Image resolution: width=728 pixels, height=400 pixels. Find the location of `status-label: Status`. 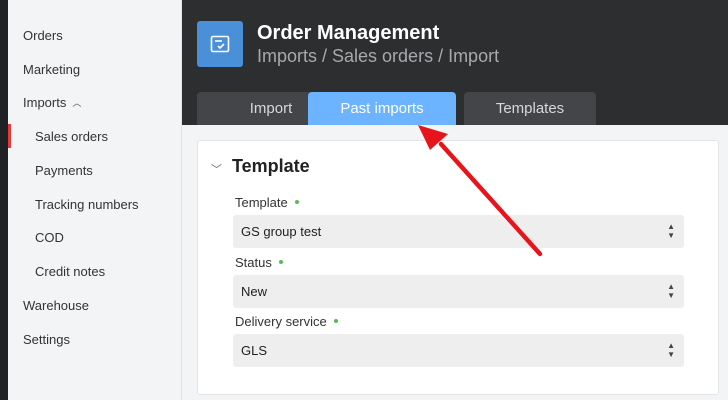

status-label: Status is located at coordinates (259, 262).